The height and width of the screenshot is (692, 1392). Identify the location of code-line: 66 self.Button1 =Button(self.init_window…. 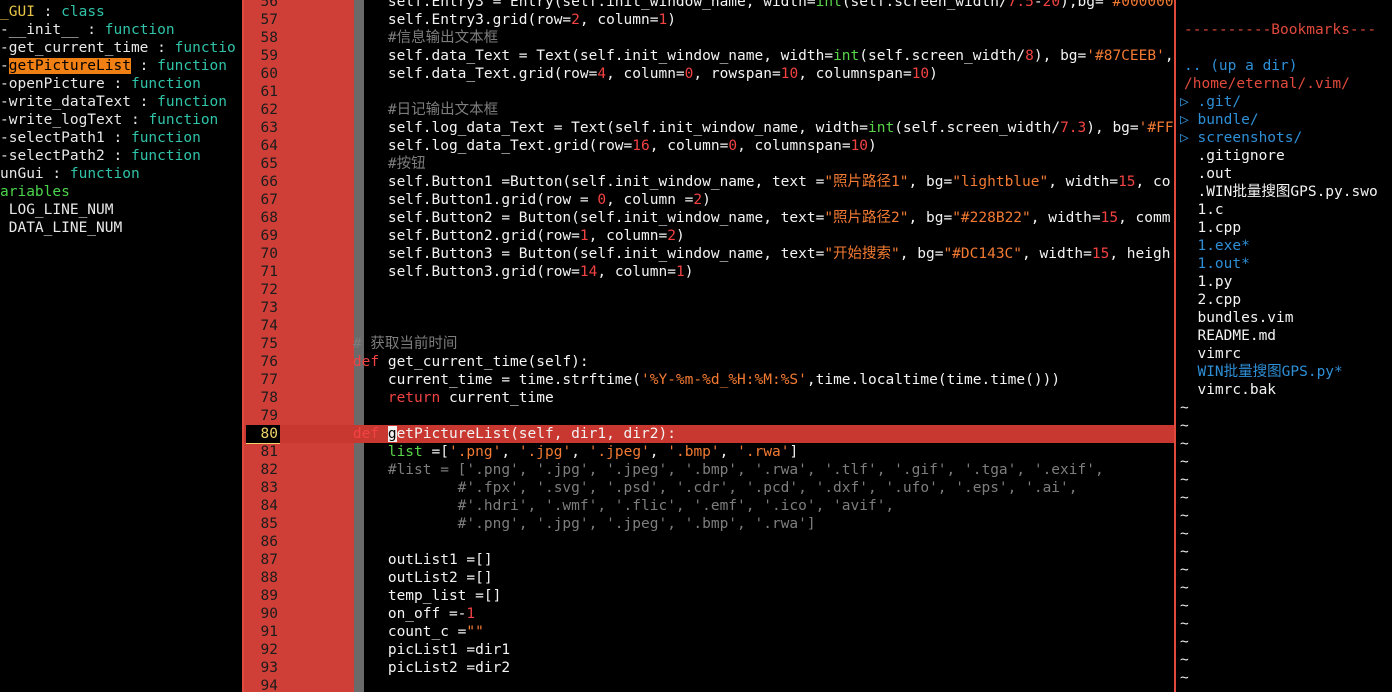
(709, 182).